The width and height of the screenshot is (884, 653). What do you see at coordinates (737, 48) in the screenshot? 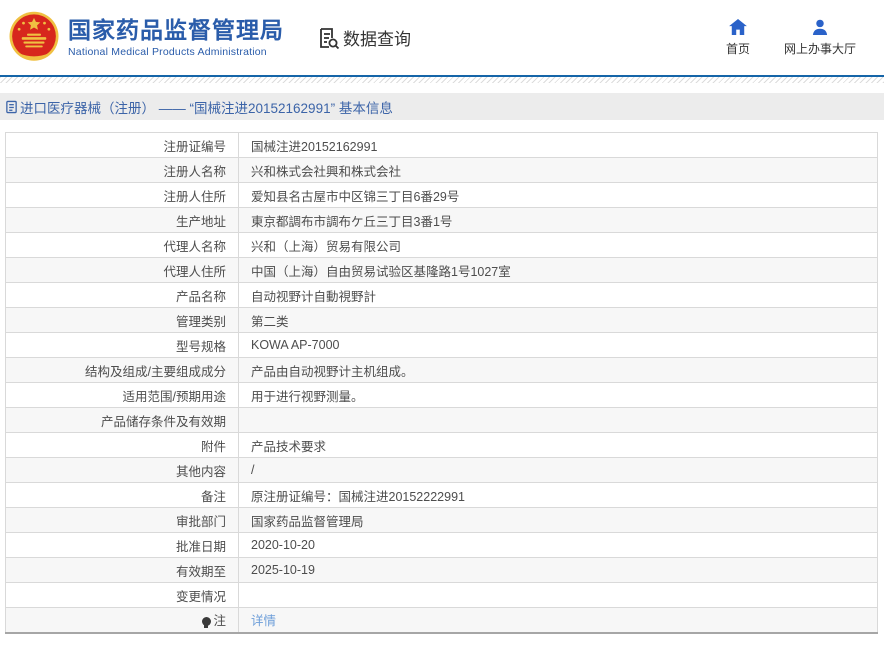
I see `nav-home-label: 首页` at bounding box center [737, 48].